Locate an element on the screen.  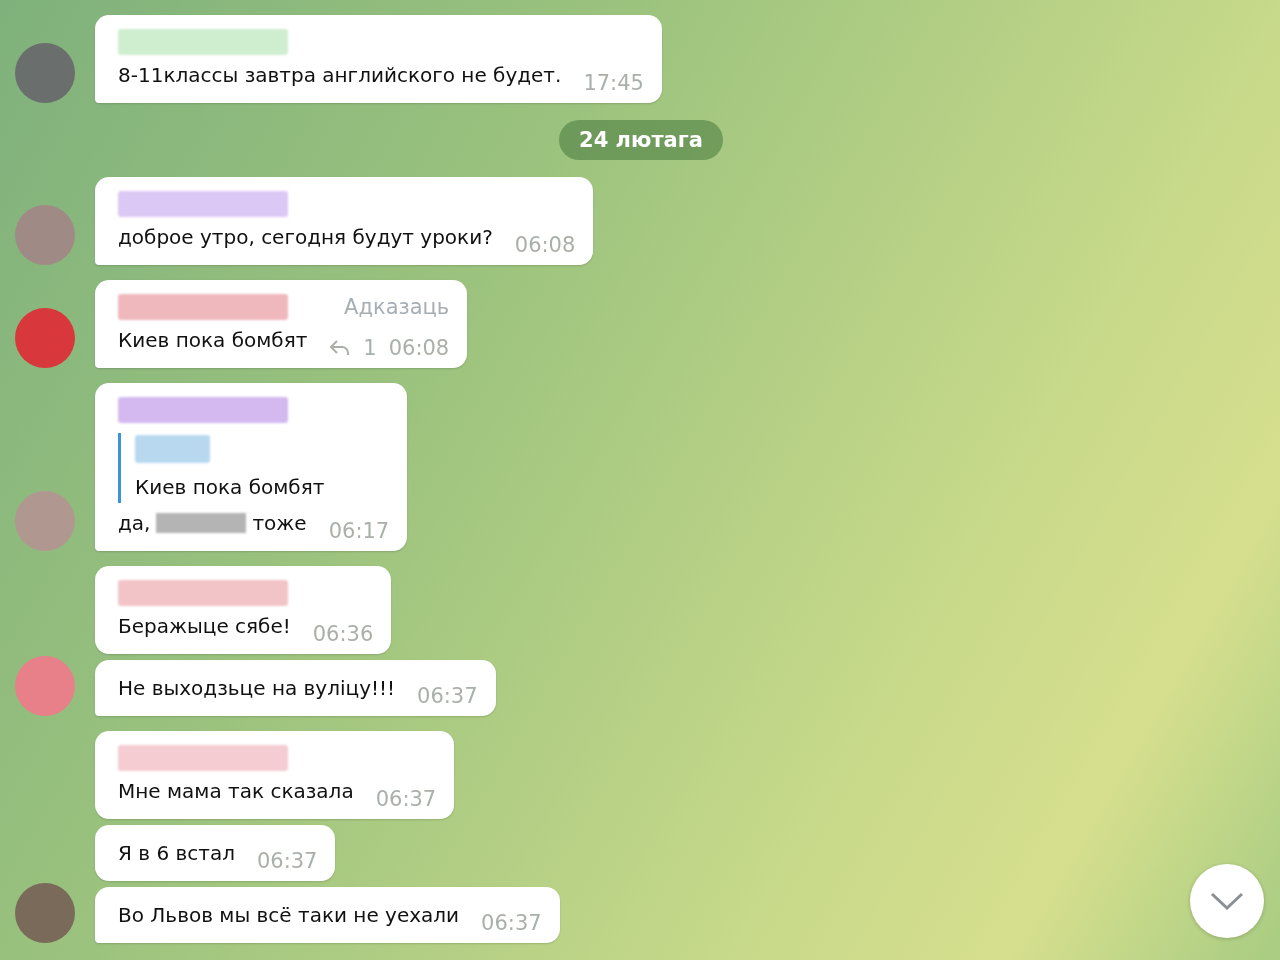
message-text: Во Львов мы всё таки не уехали is located at coordinates (289, 915).